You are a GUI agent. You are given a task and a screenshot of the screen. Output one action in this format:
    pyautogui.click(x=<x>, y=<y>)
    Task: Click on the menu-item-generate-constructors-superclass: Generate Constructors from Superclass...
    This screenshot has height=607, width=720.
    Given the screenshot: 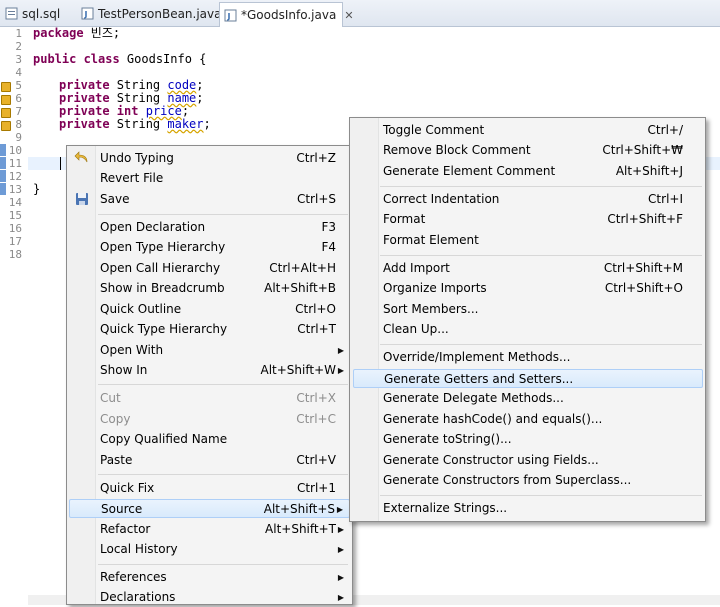 What is the action you would take?
    pyautogui.click(x=528, y=480)
    